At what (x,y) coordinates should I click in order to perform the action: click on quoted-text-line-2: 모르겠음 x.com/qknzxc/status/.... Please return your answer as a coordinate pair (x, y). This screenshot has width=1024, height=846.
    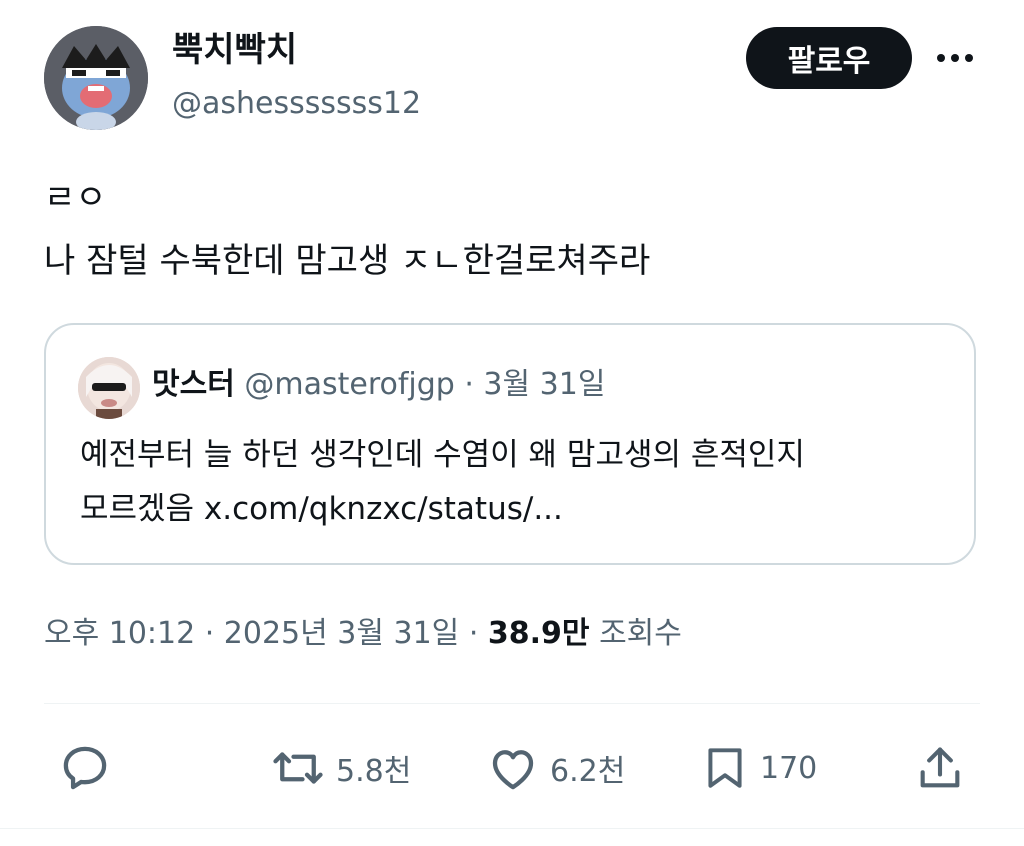
    Looking at the image, I should click on (321, 509).